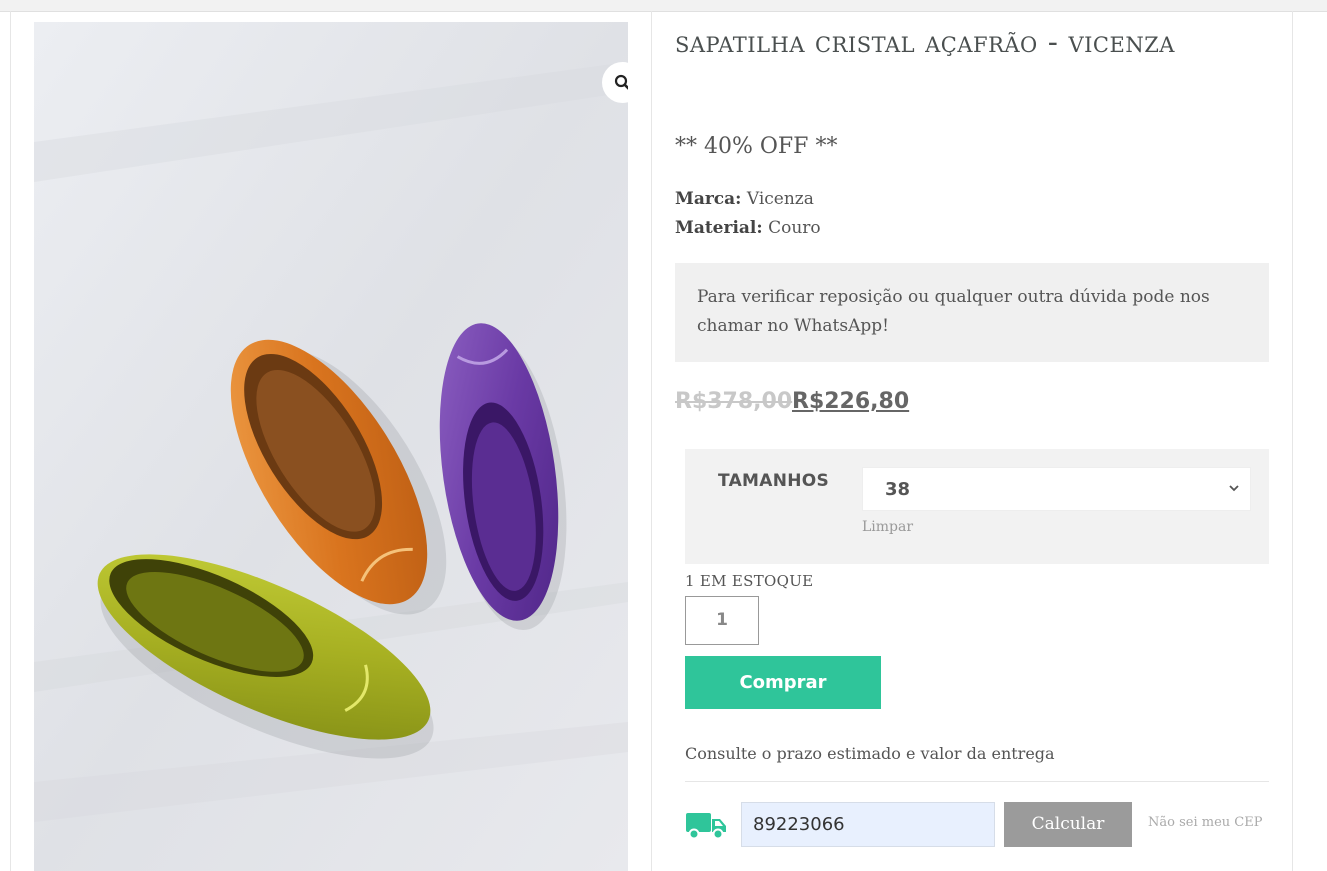 The image size is (1327, 871). Describe the element at coordinates (1068, 824) in the screenshot. I see `calculate-button: Calcular` at that location.